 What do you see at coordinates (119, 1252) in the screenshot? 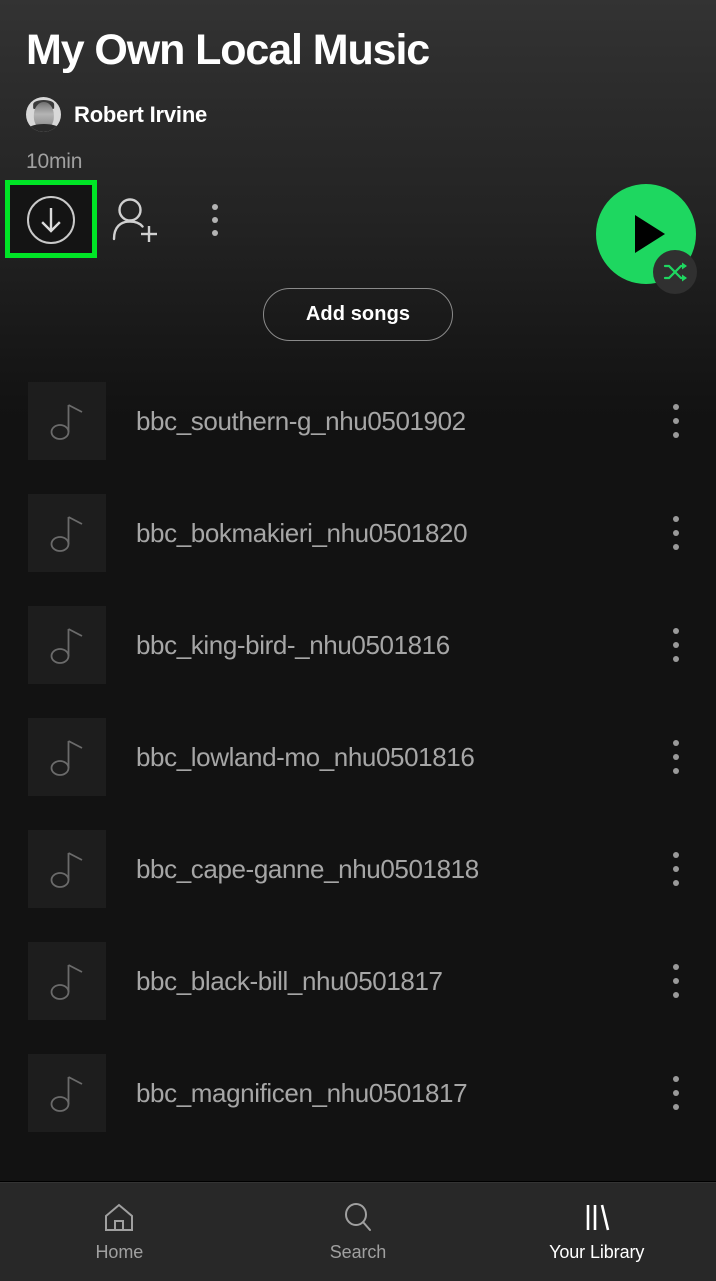
I see `nav-label-home: Home` at bounding box center [119, 1252].